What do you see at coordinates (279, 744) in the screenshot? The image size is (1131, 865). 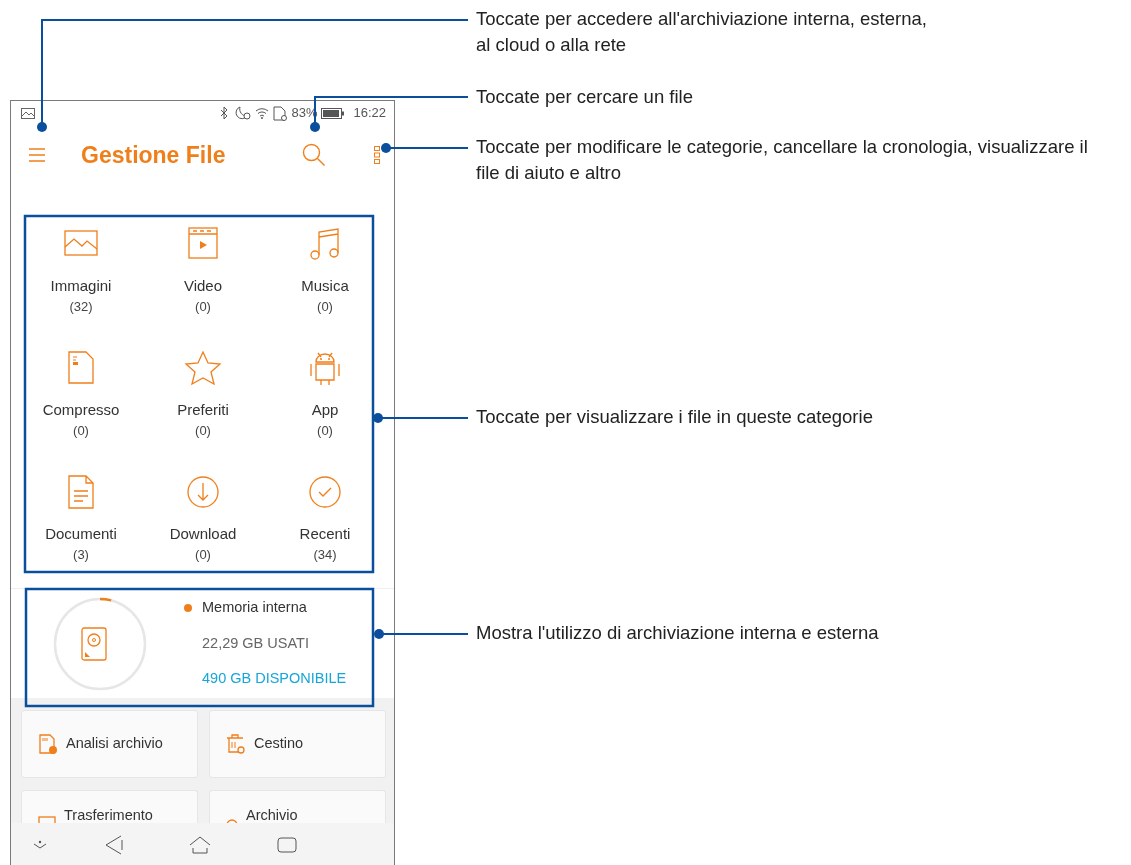 I see `tool-label: Cestino` at bounding box center [279, 744].